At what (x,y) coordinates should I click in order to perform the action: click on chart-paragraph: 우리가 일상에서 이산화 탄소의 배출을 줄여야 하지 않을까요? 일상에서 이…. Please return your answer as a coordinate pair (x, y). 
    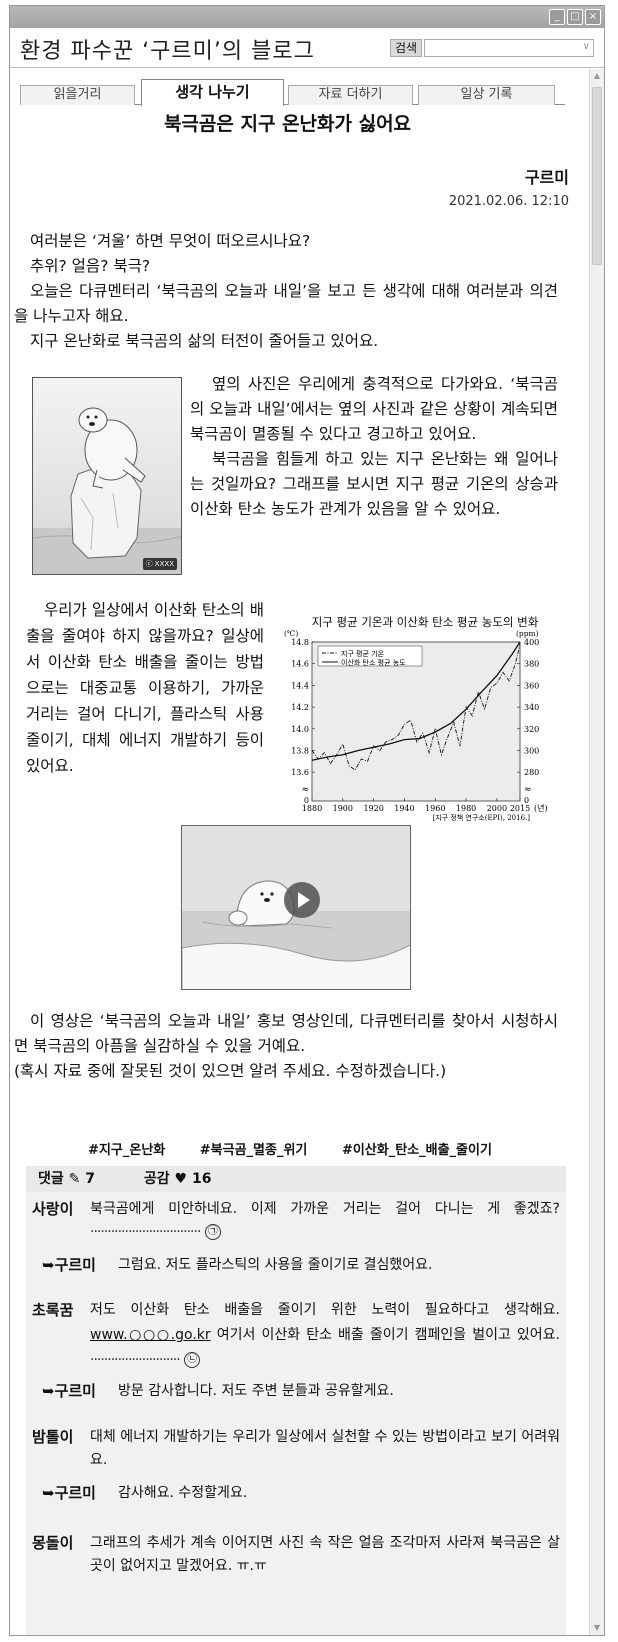
    Looking at the image, I should click on (145, 688).